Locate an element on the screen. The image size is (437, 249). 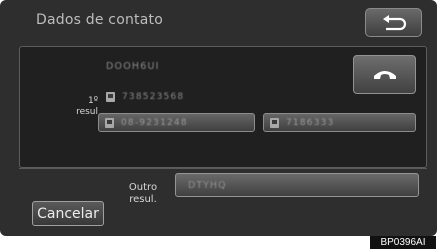
home-phone-icon is located at coordinates (109, 122).